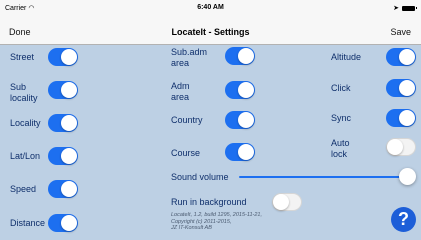 Image resolution: width=421 pixels, height=240 pixels. What do you see at coordinates (200, 177) in the screenshot?
I see `sound-volume-label: Sound volume` at bounding box center [200, 177].